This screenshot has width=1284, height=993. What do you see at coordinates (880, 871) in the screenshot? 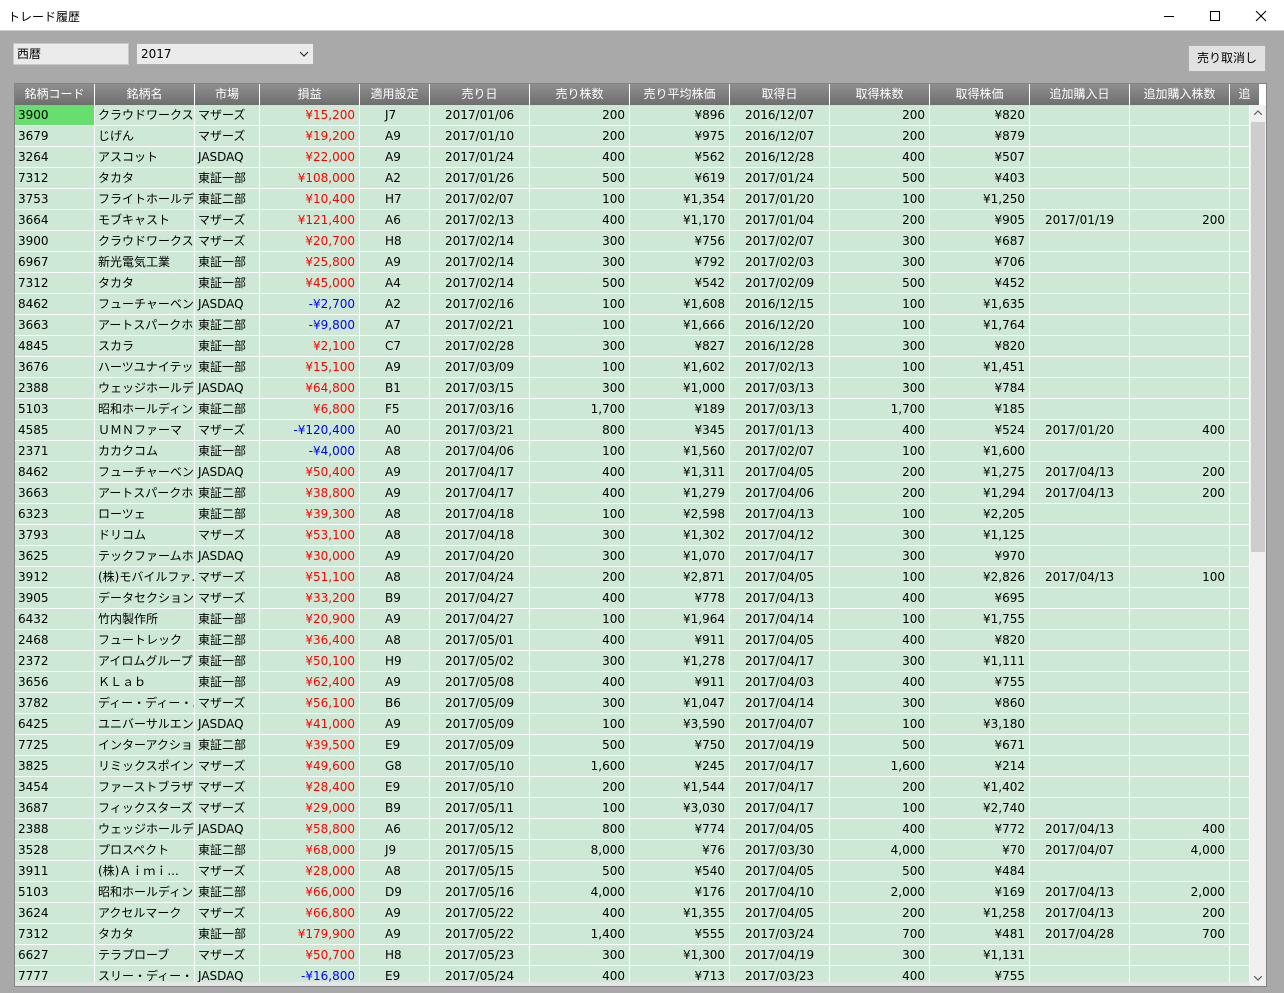
I see `cell-buy-qty: 500` at bounding box center [880, 871].